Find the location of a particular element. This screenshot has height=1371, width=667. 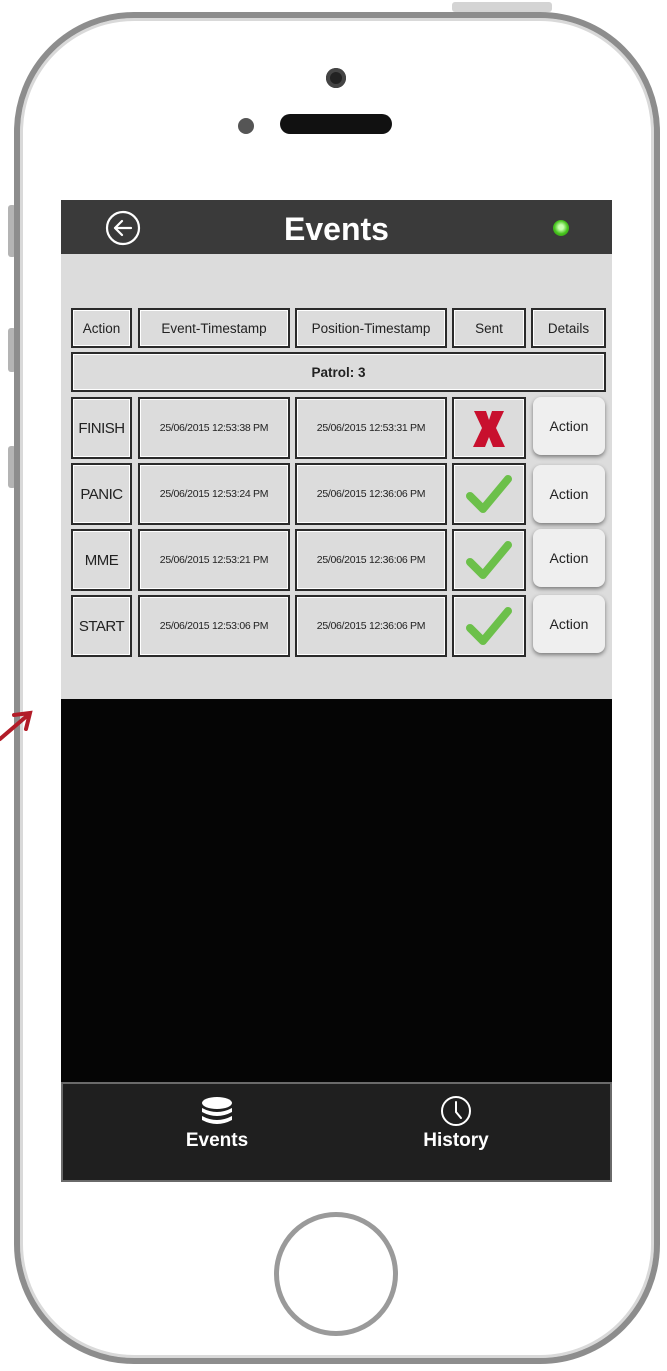

row-event-timestamp: 25/06/2015 12:53:06 PM is located at coordinates (214, 626).